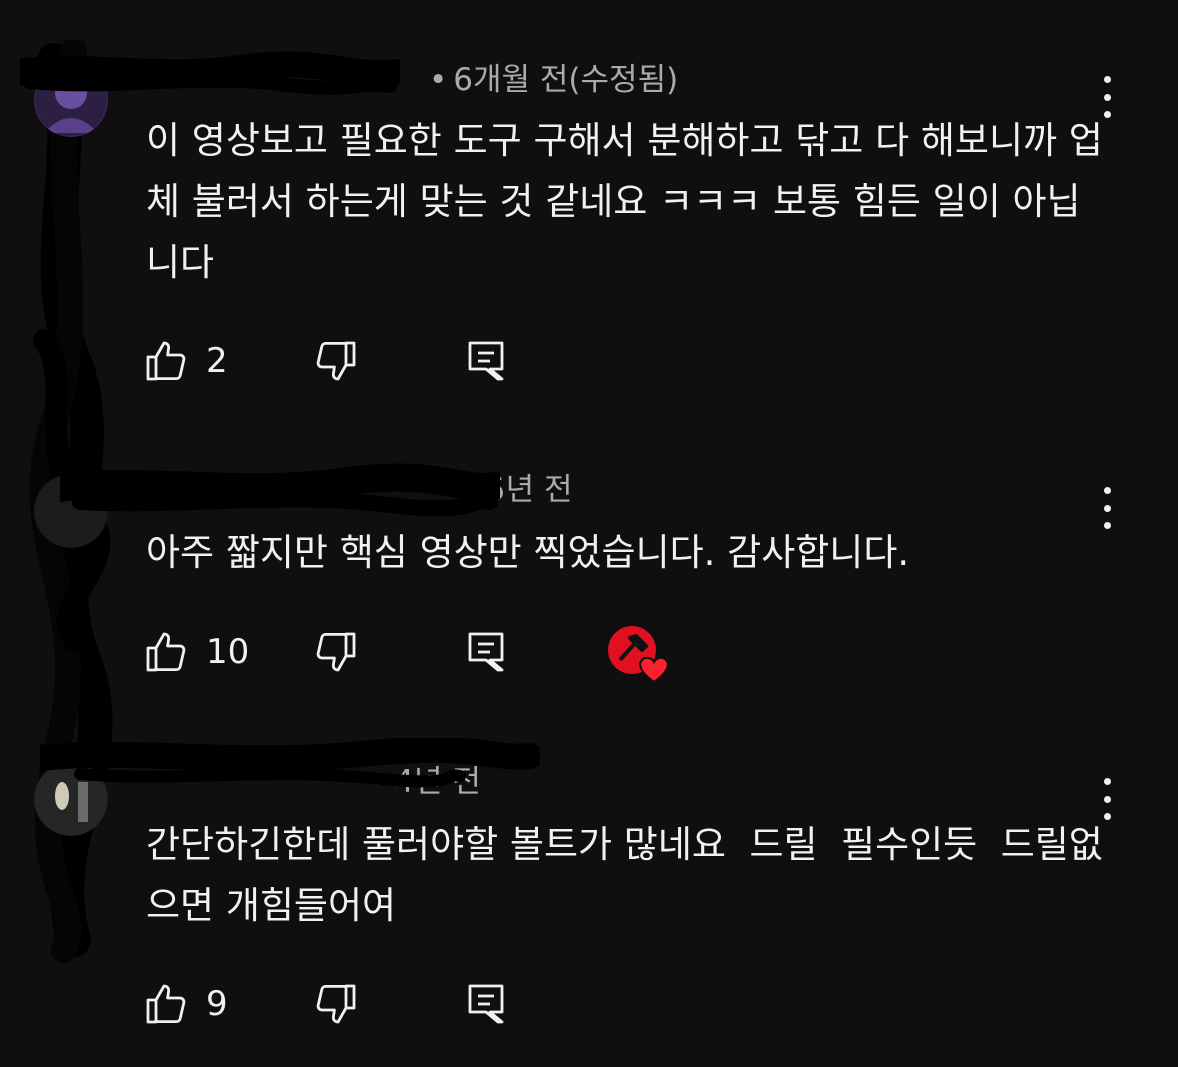 This screenshot has width=1178, height=1067. I want to click on comment-time: 5년 전, so click(529, 490).